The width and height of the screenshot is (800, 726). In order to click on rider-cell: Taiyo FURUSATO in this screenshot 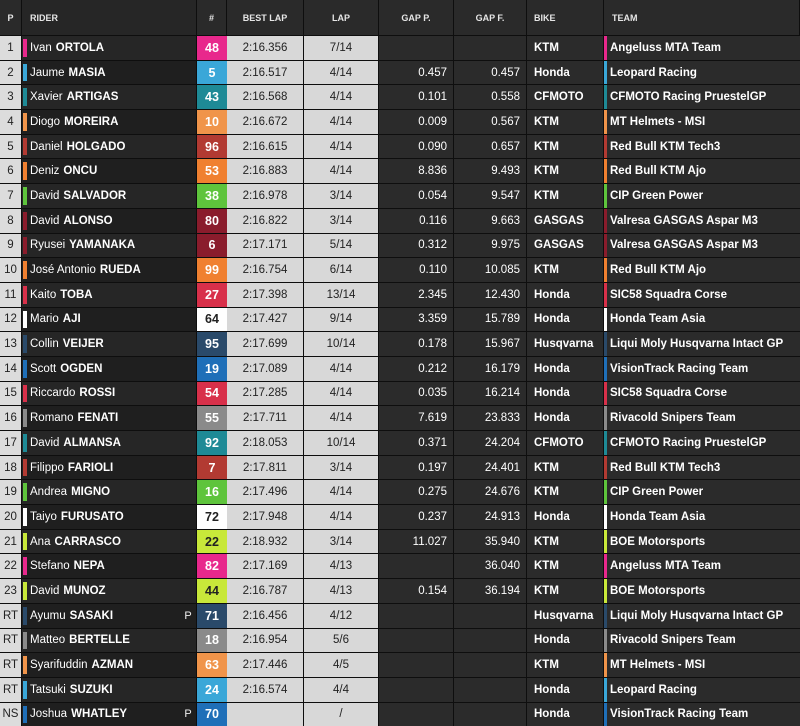, I will do `click(109, 517)`.